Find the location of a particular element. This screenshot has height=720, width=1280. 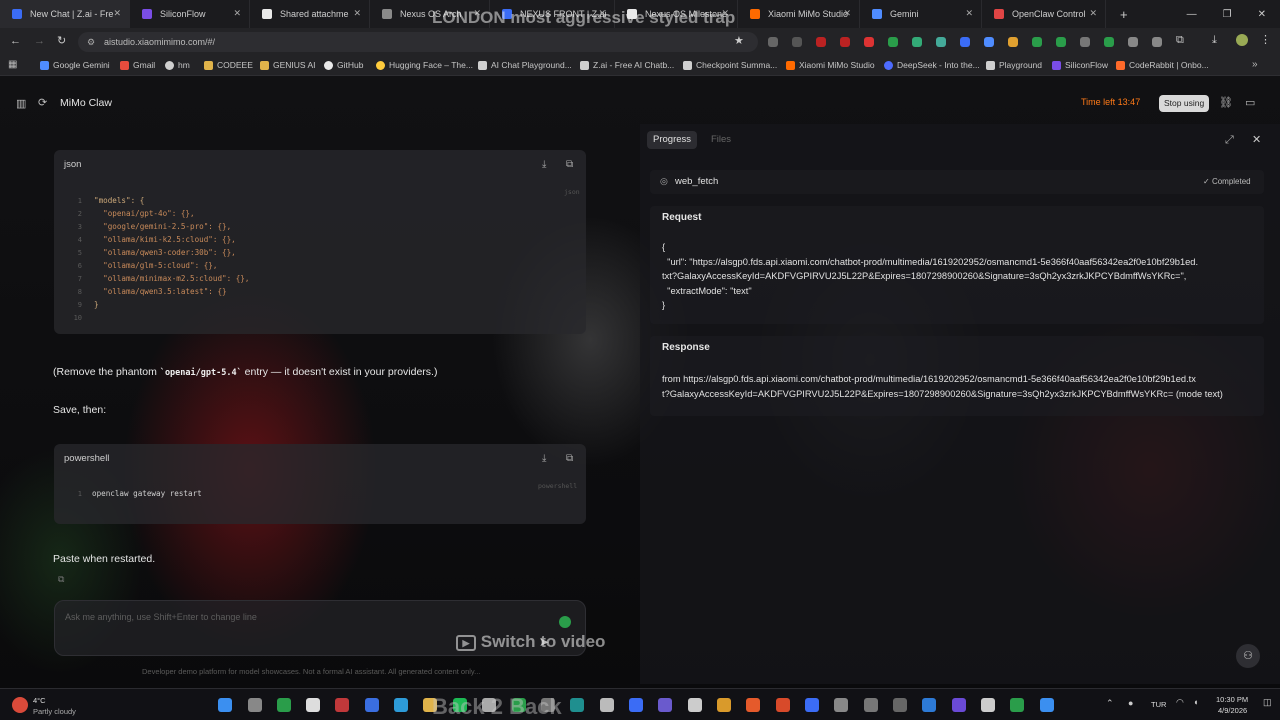

input-language: TUR is located at coordinates (1158, 704).